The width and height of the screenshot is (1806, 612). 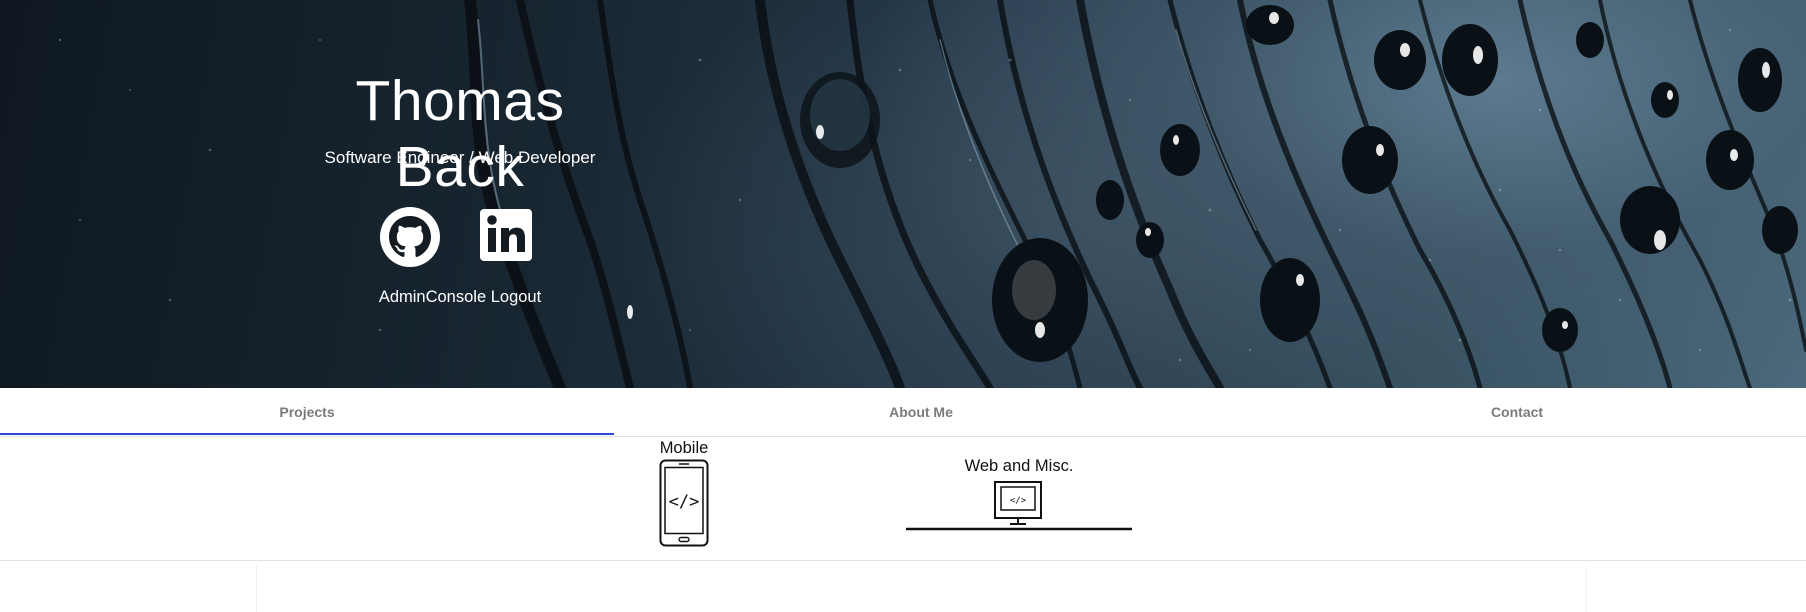 I want to click on hero-title: Thomas Back, so click(x=460, y=134).